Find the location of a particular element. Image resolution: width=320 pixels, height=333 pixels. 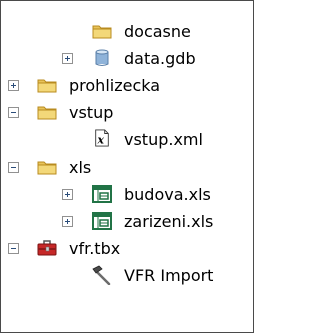

toolbox-icon is located at coordinates (47, 248).